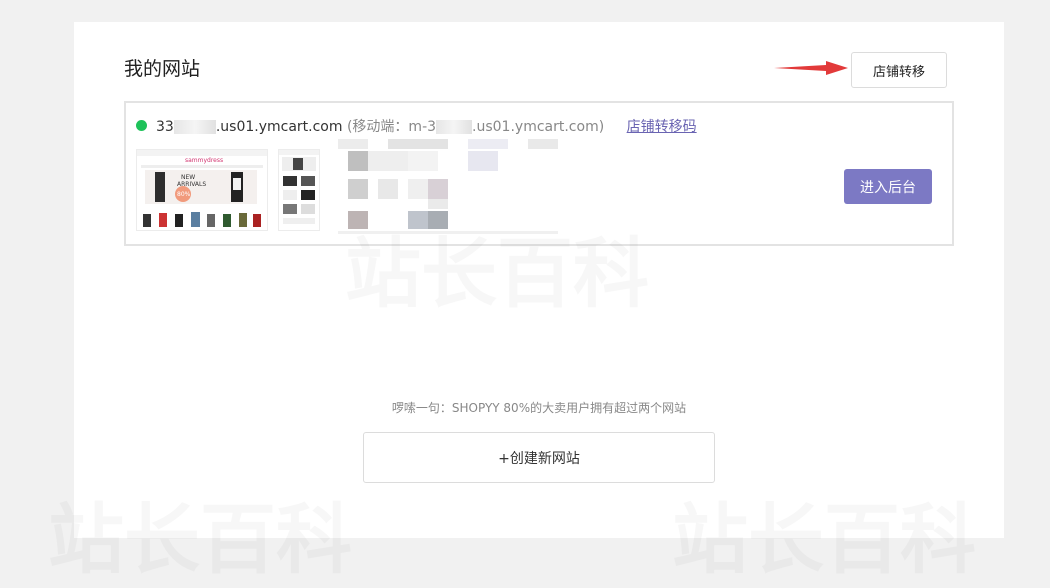  I want to click on mobile-preview-image, so click(299, 187).